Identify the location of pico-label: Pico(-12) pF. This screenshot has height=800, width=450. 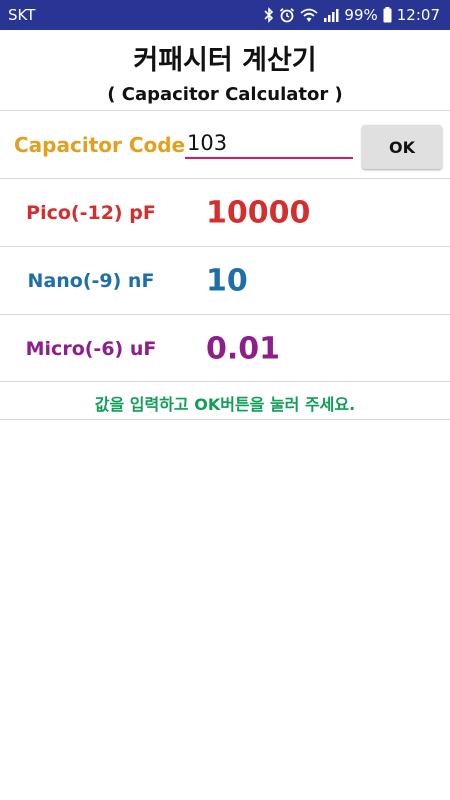
(91, 212).